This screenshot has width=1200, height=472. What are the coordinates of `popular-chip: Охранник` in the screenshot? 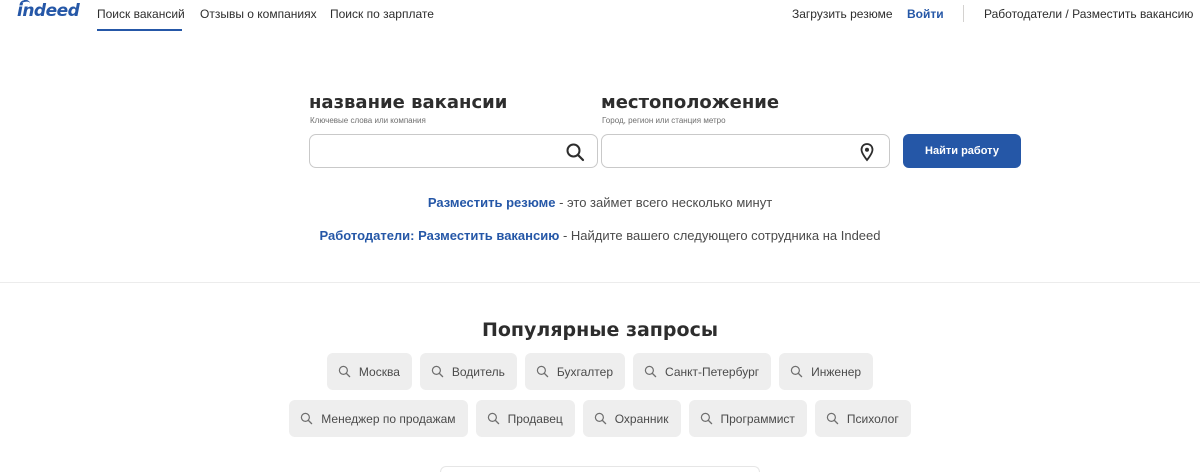 It's located at (631, 418).